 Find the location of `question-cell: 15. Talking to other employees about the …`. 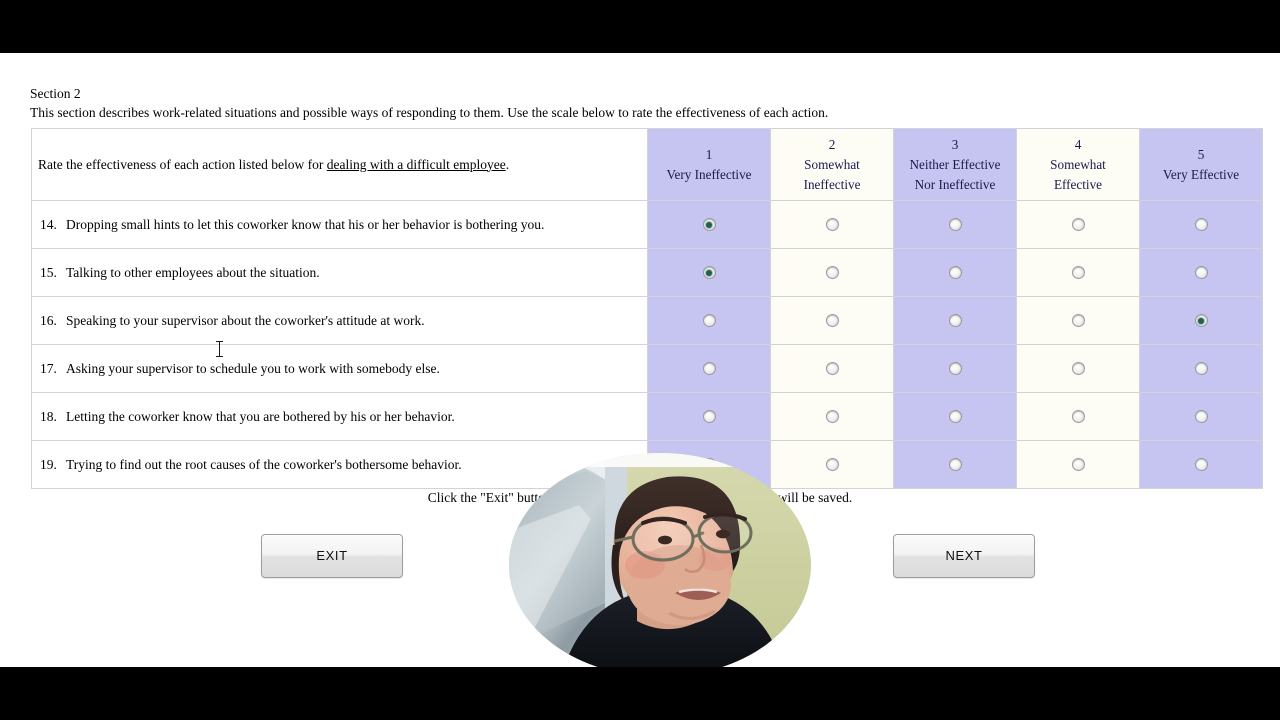

question-cell: 15. Talking to other employees about the … is located at coordinates (339, 272).